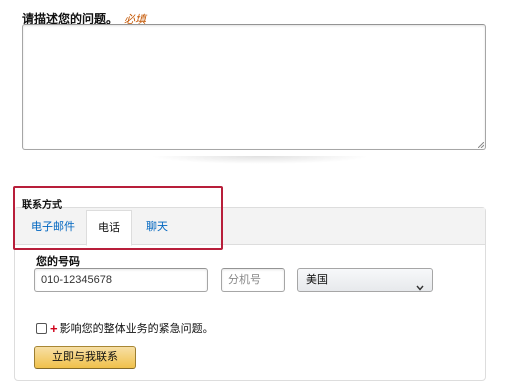  I want to click on resize-grip-icon, so click(481, 145).